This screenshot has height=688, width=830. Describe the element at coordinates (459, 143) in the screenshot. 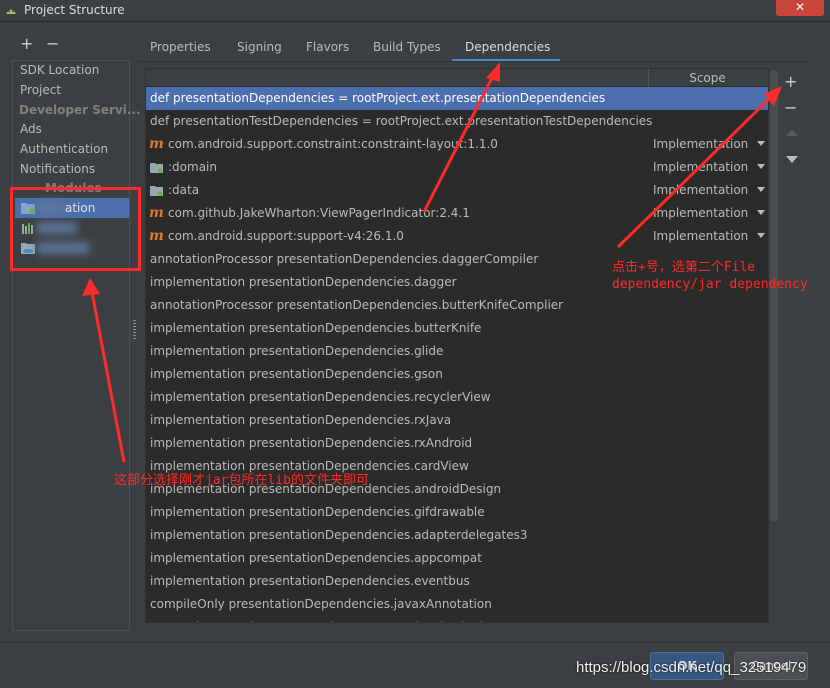

I see `arrow-to-dependencies-tab` at that location.